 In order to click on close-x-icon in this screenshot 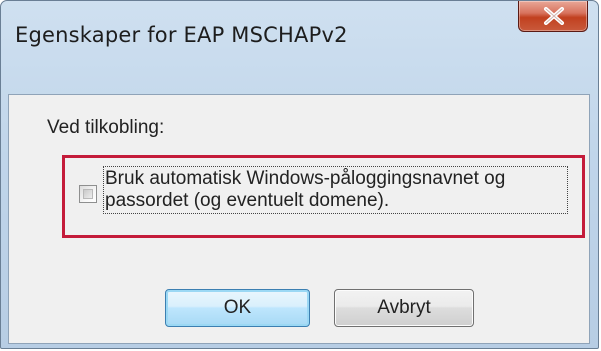, I will do `click(554, 16)`.